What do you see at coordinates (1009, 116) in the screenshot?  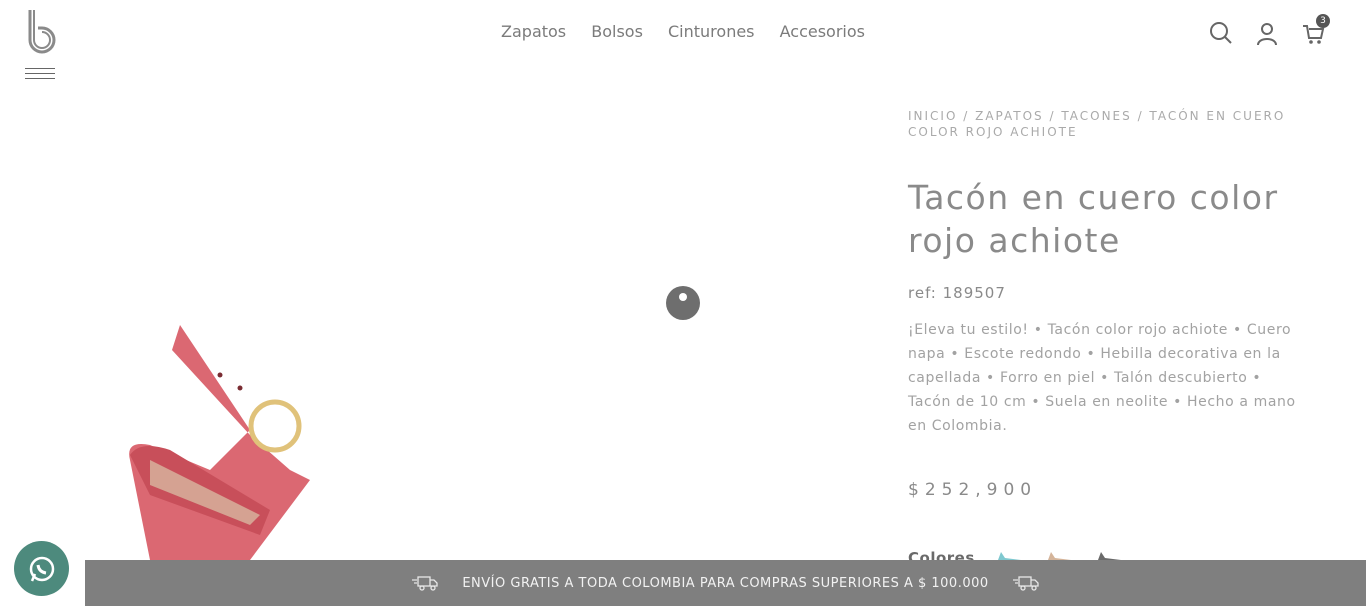 I see `breadcrumb-zapatos: ZAPATOS` at bounding box center [1009, 116].